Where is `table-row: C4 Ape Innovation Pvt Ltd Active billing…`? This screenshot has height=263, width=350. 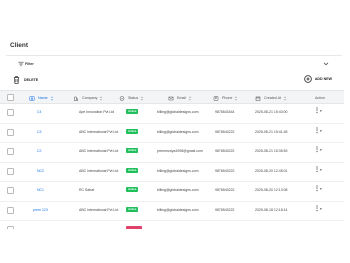
table-row: C4 Ape Innovation Pvt Ltd Active billing… is located at coordinates (172, 114).